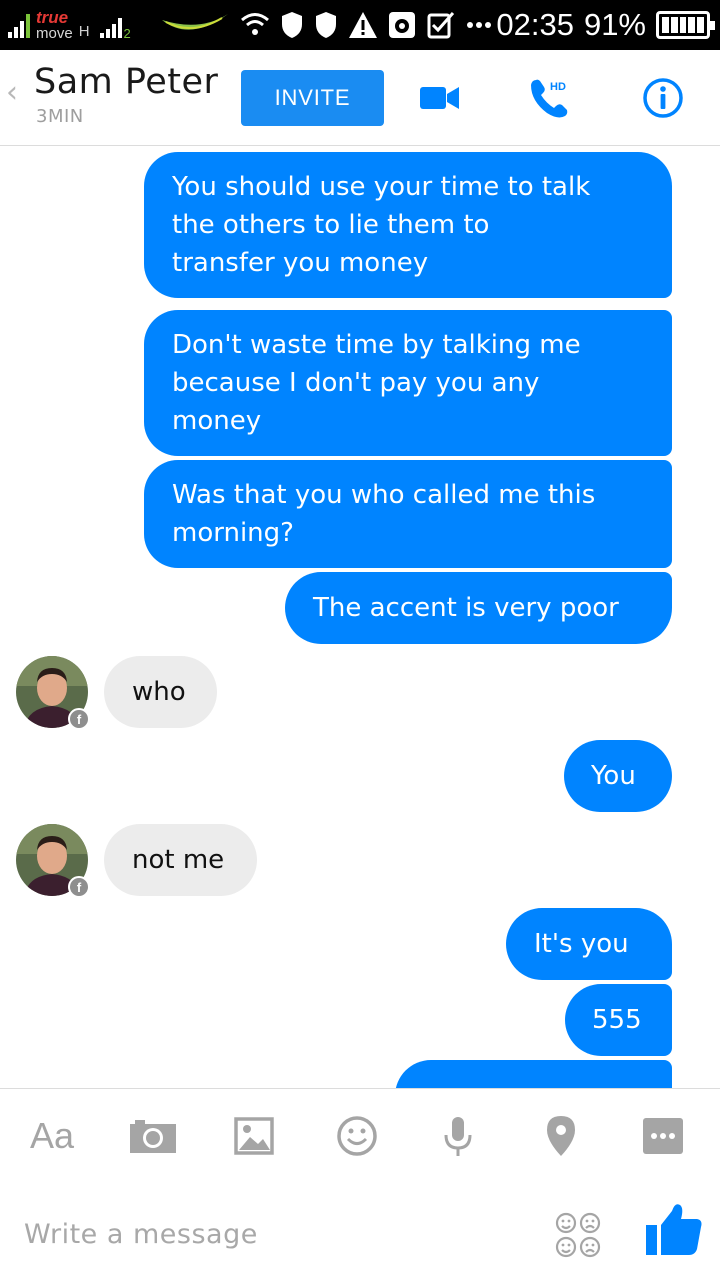  I want to click on message-line: You should use your time to talk, so click(381, 187).